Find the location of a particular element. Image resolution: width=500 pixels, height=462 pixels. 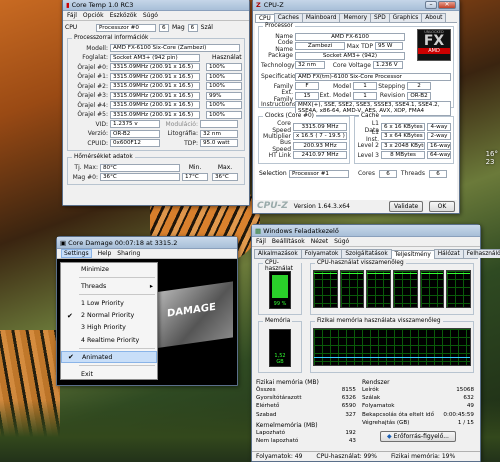

tab-spd: SPD is located at coordinates (380, 17).